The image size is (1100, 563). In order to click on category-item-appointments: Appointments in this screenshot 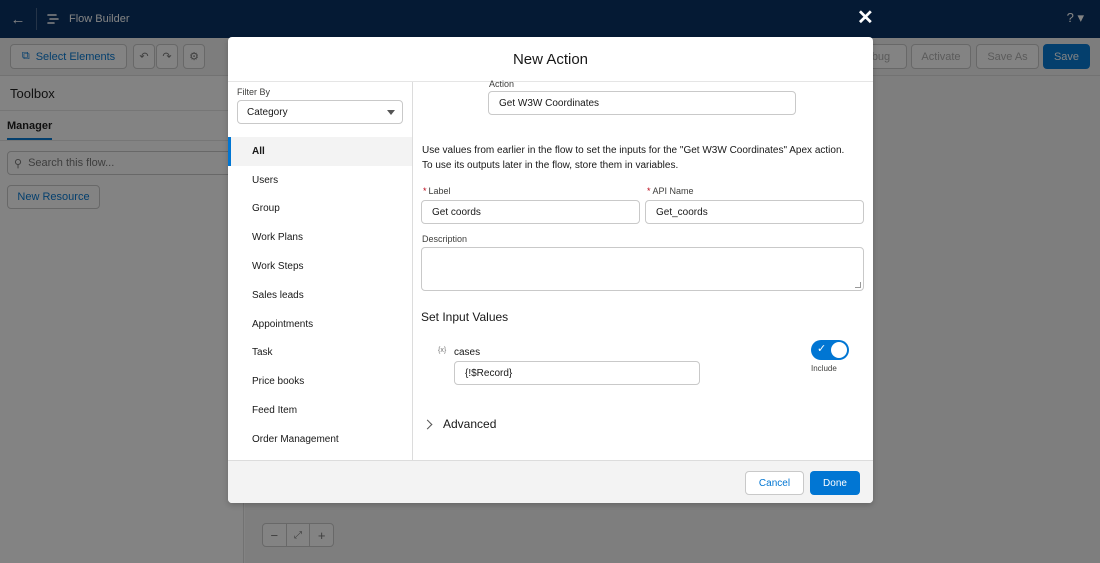, I will do `click(320, 324)`.